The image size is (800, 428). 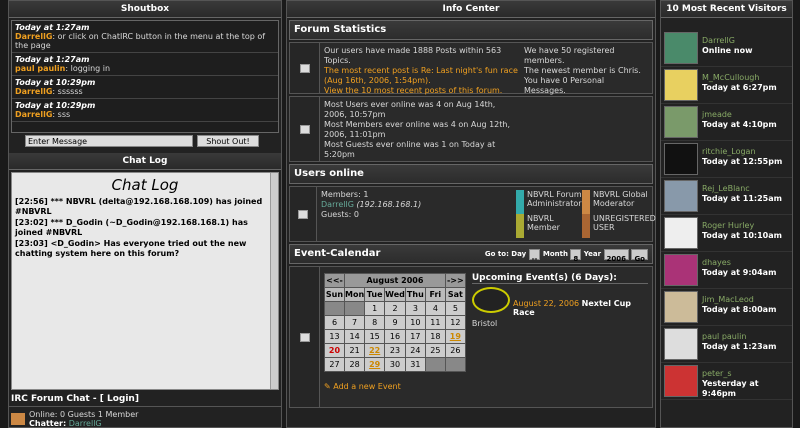 I want to click on visitor-row: paul paulin Today at 1:23am, so click(x=726, y=344).